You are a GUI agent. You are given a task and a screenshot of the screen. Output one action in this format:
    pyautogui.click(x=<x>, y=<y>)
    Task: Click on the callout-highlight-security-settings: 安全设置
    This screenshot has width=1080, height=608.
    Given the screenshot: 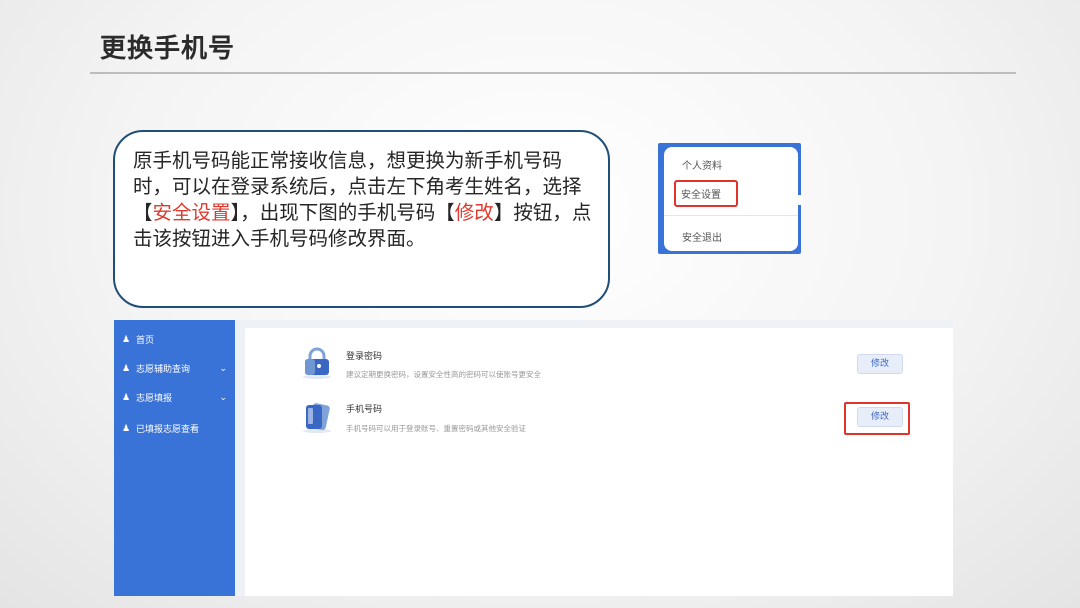 What is the action you would take?
    pyautogui.click(x=192, y=212)
    